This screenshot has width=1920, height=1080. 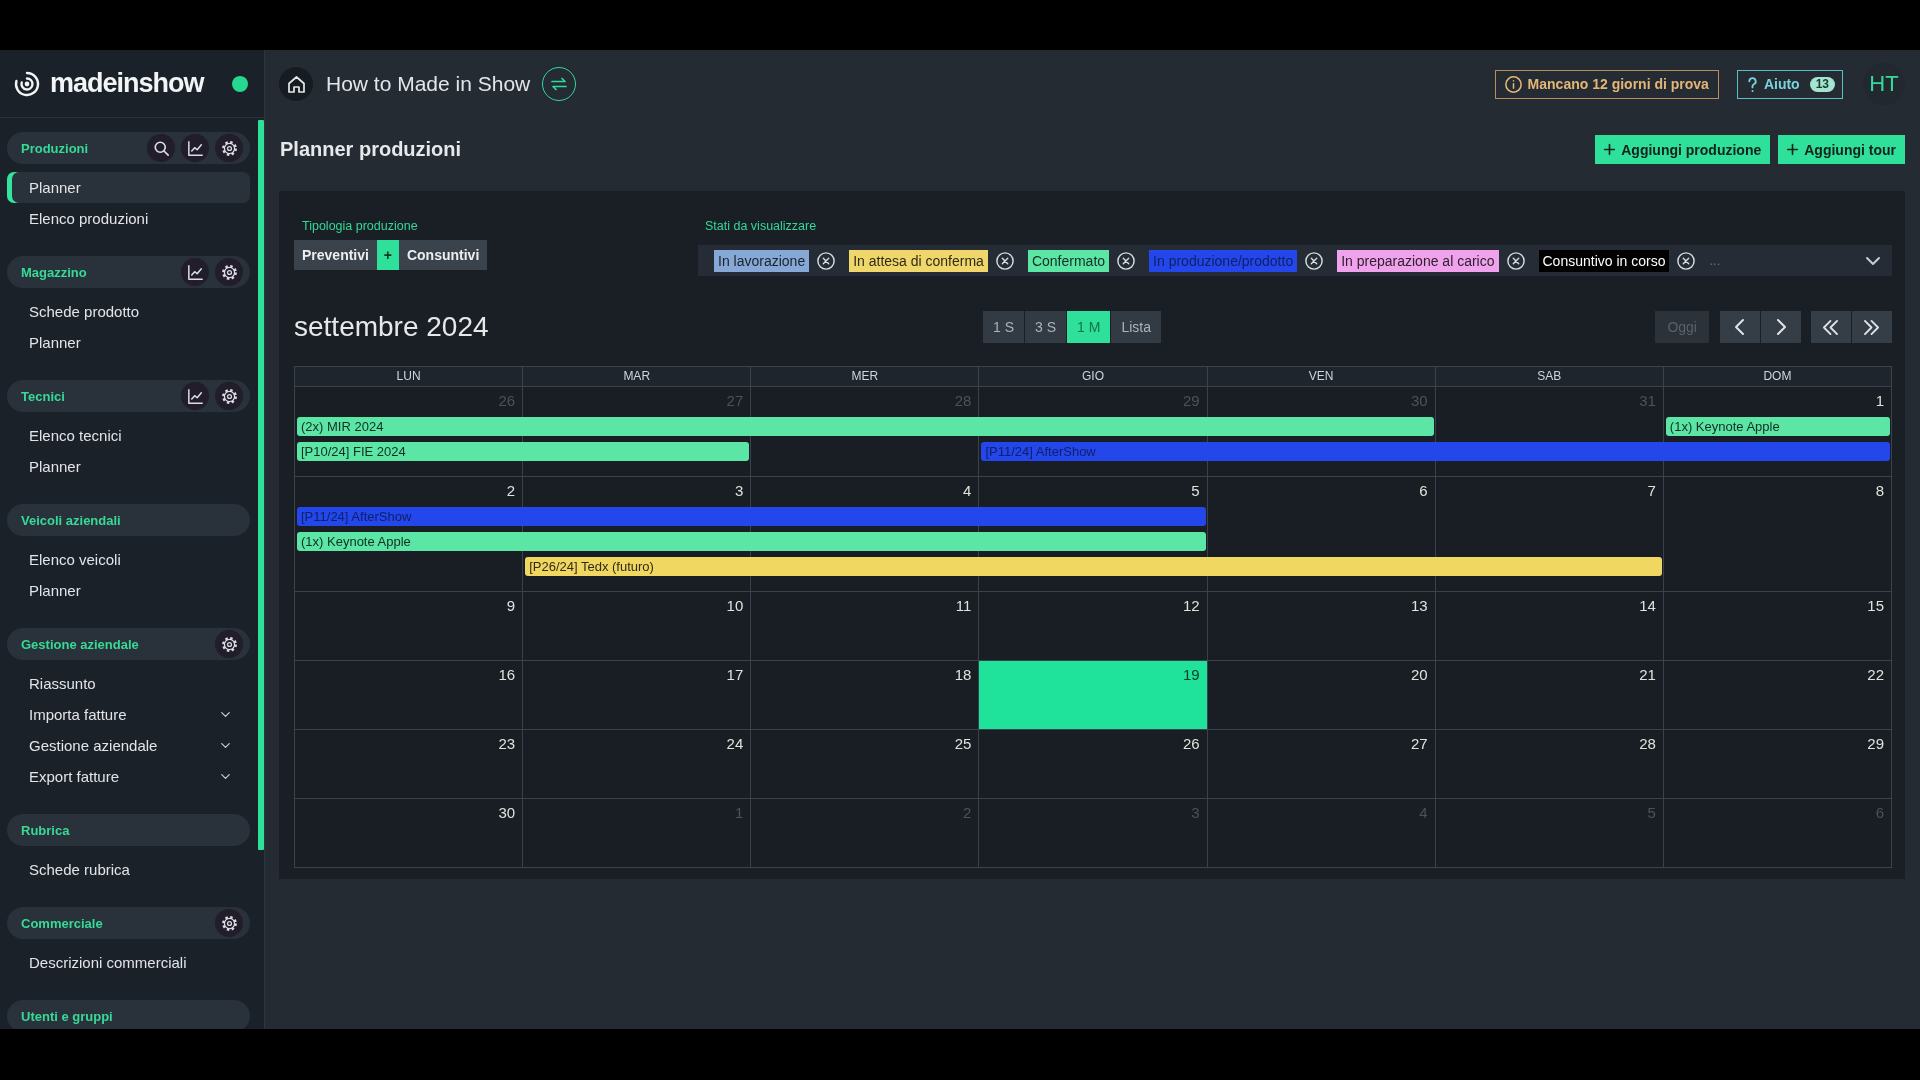 I want to click on section-title: Veicoli aziendali, so click(x=71, y=520).